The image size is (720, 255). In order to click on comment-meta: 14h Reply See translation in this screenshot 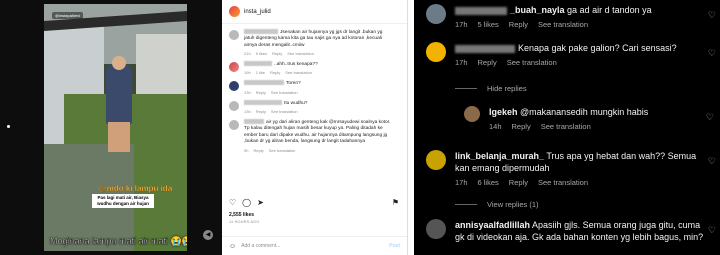, I will do `click(540, 127)`.